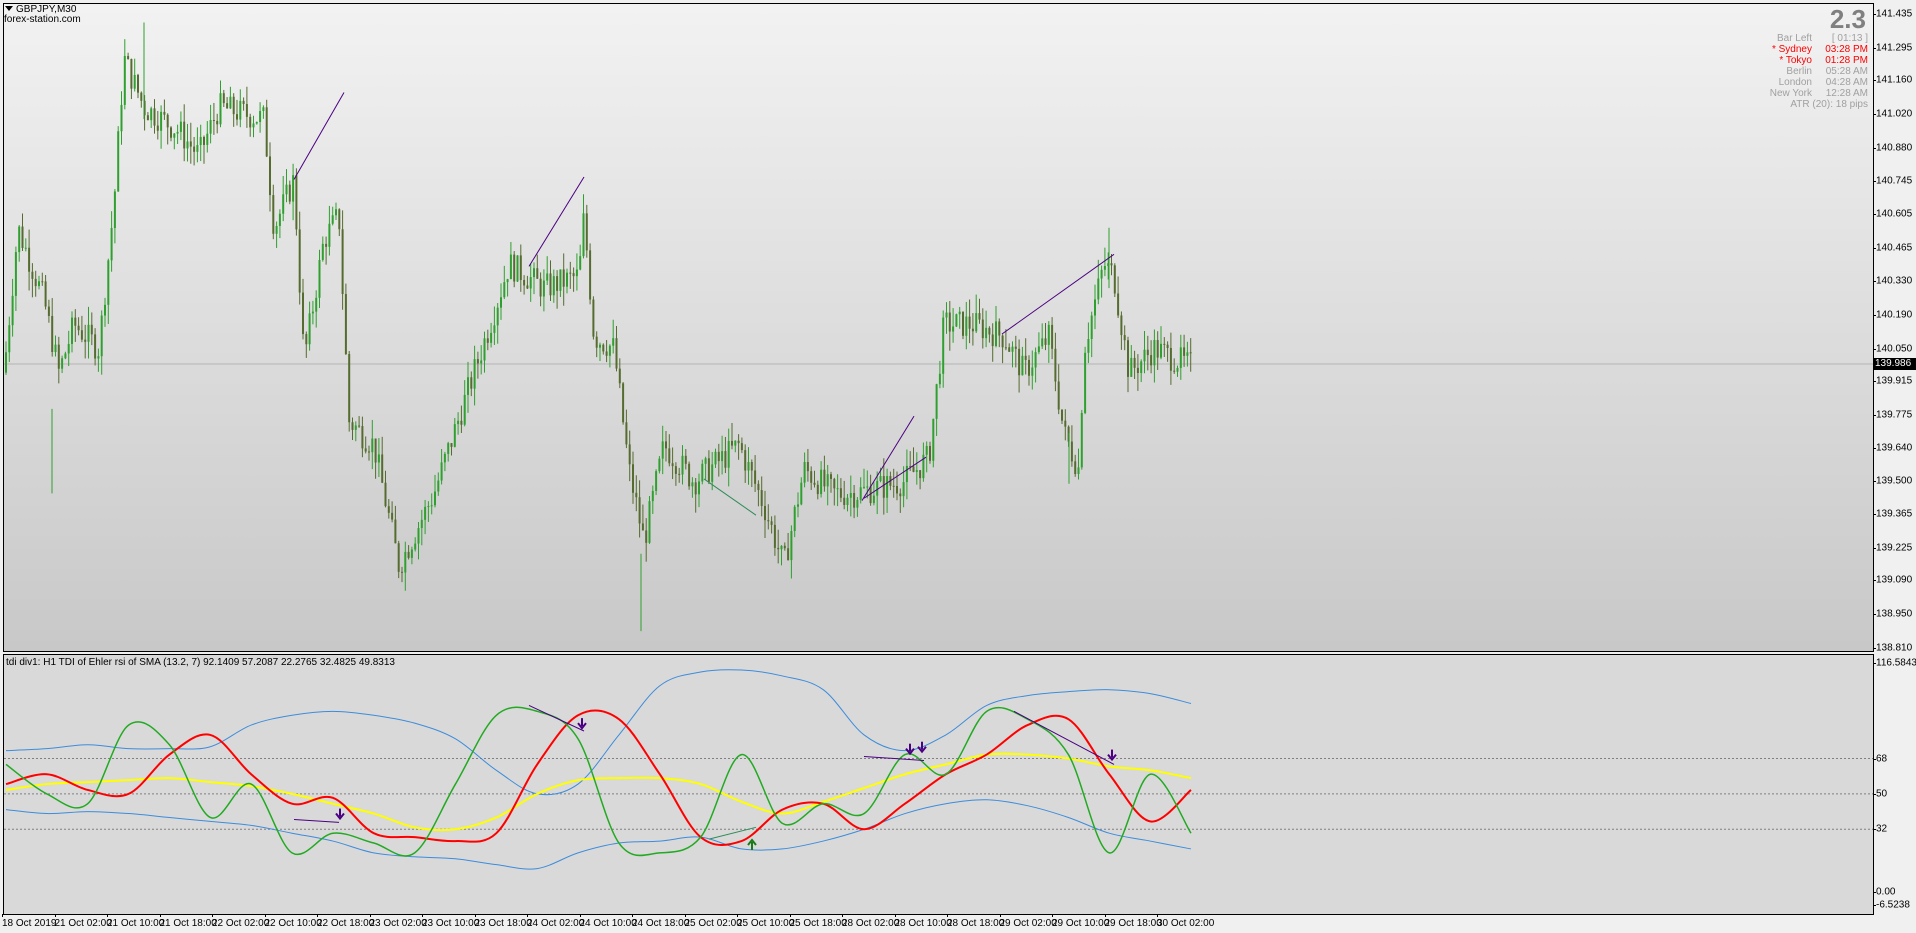 This screenshot has width=1916, height=933. I want to click on time-tick-label: 22 Oct 02:00, so click(241, 923).